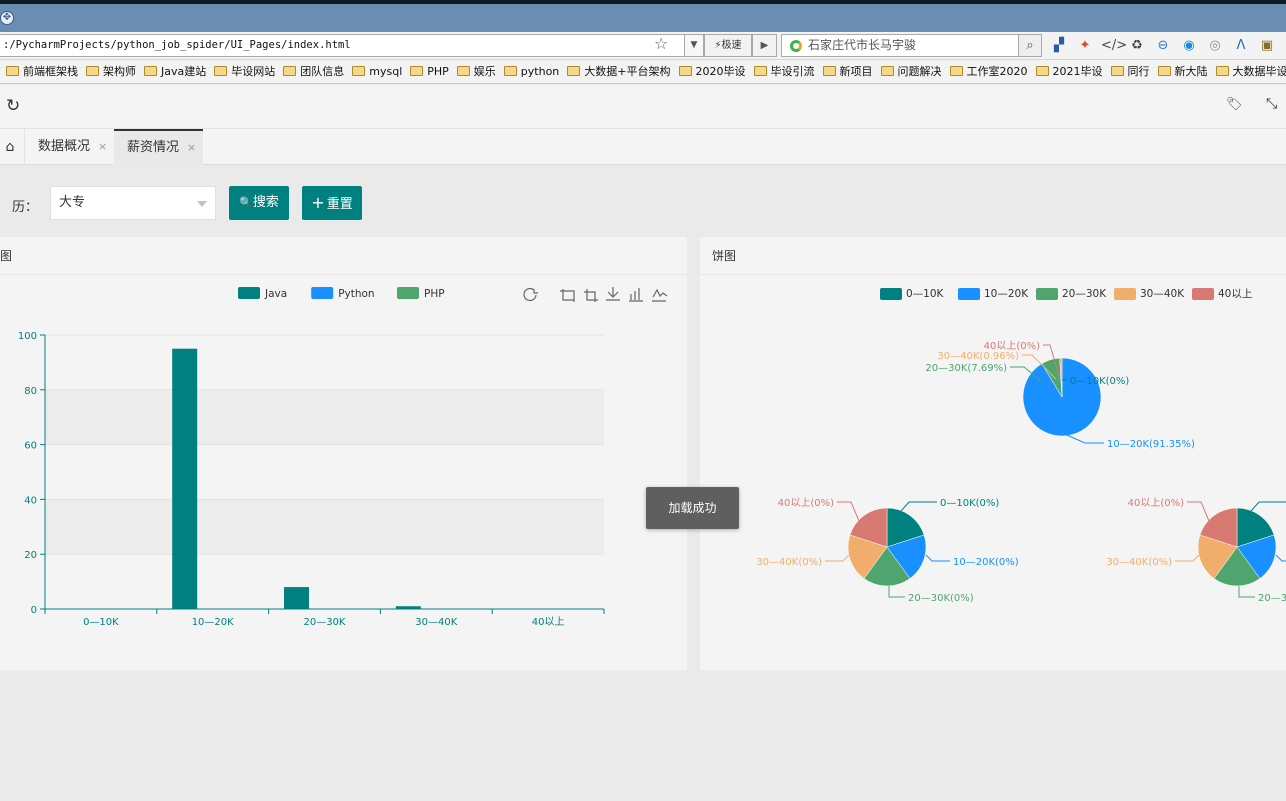  Describe the element at coordinates (1137, 46) in the screenshot. I see `recycle-icon: ♻` at that location.